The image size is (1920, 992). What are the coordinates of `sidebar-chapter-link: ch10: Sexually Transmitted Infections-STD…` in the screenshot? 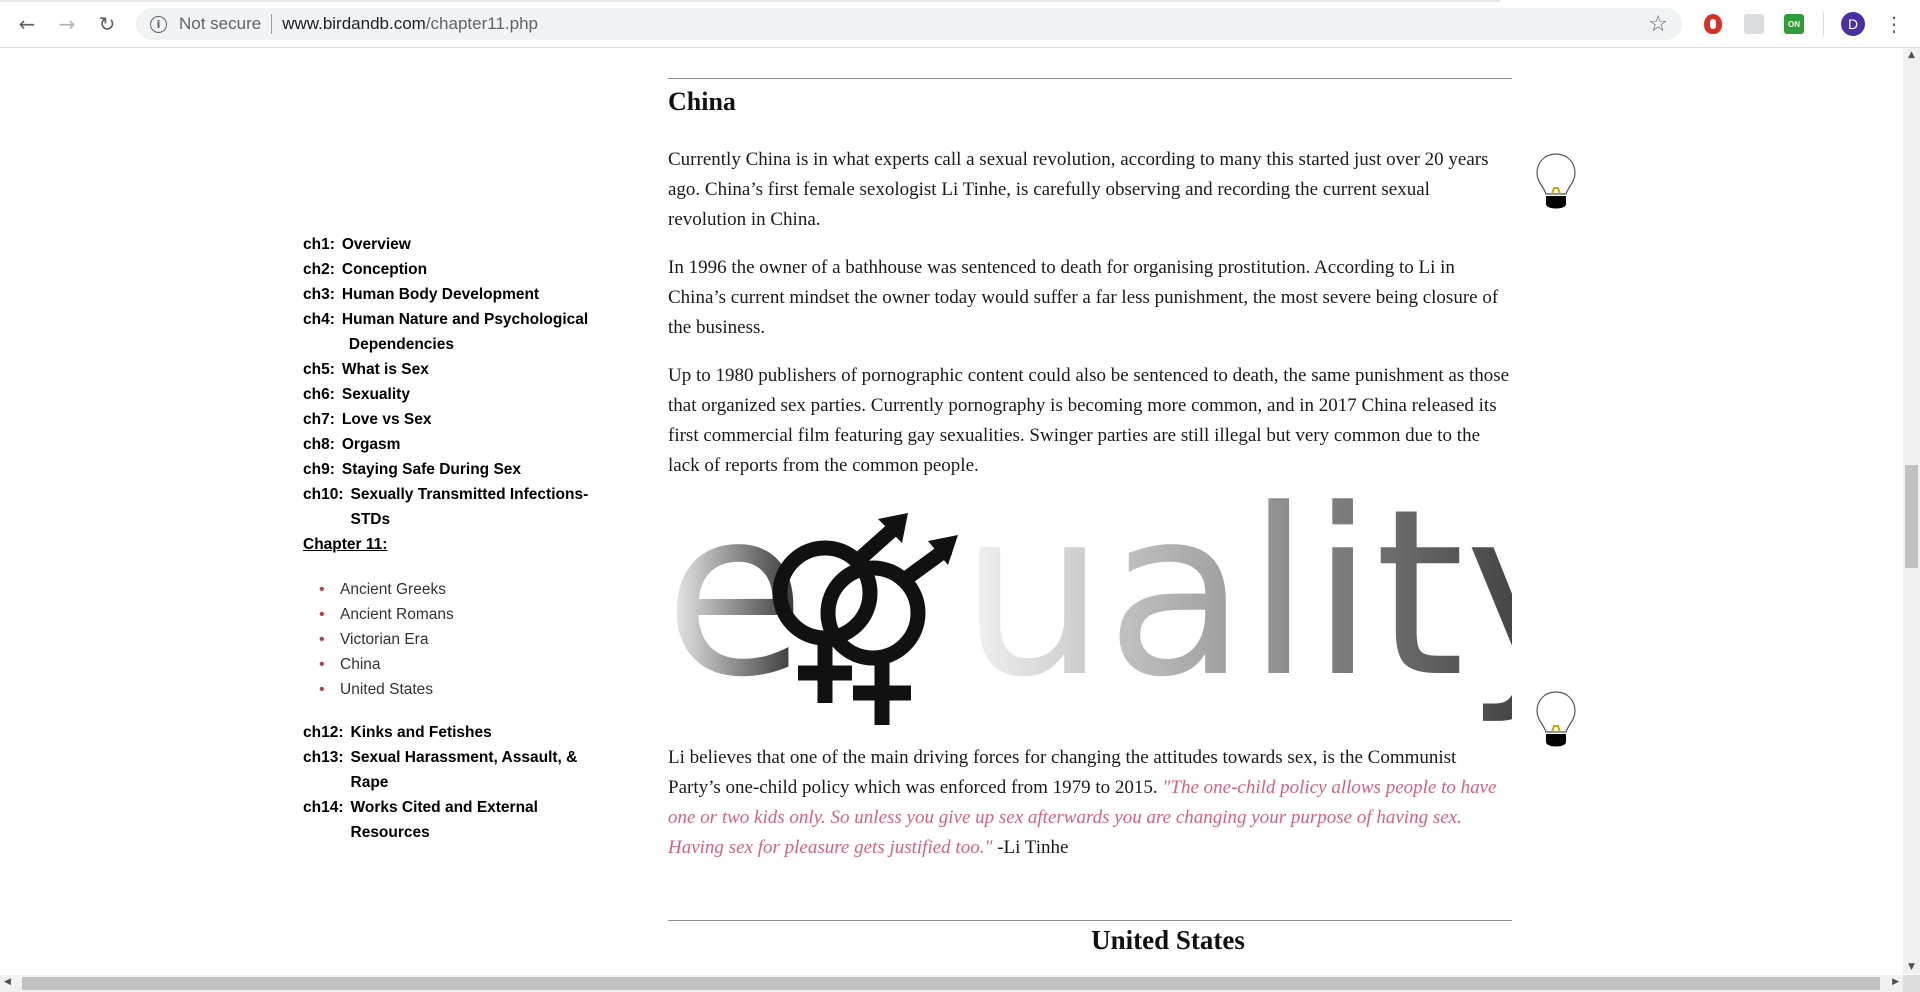 It's located at (448, 507).